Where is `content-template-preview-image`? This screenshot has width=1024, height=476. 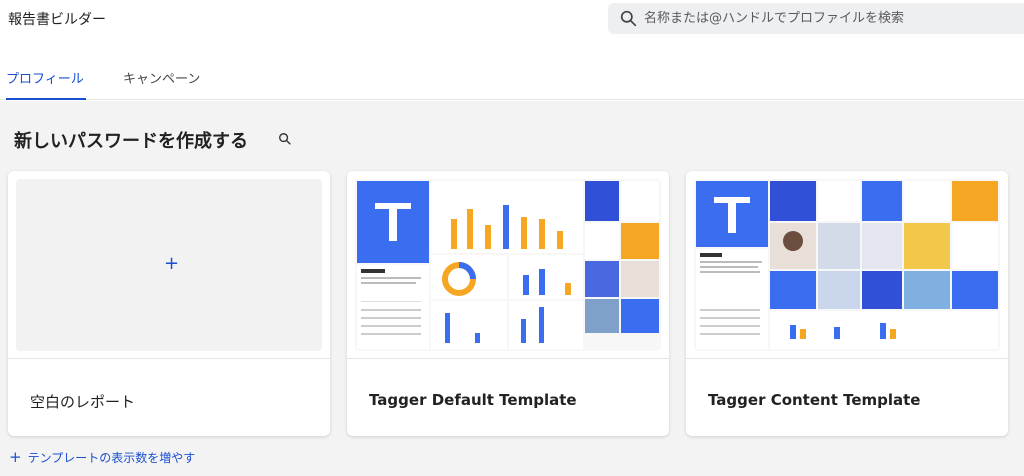 content-template-preview-image is located at coordinates (847, 265).